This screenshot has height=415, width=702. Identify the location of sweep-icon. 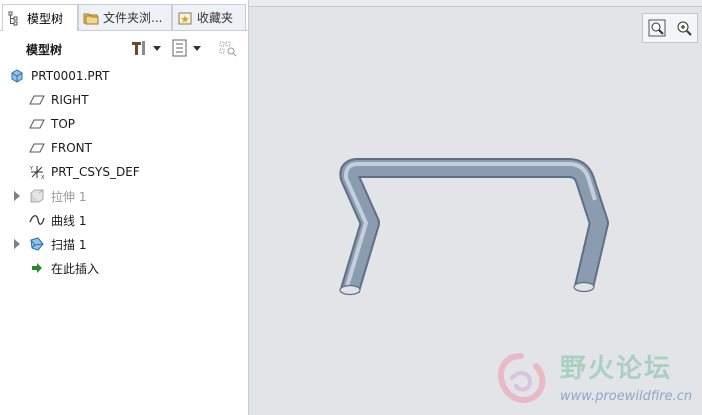
(37, 244).